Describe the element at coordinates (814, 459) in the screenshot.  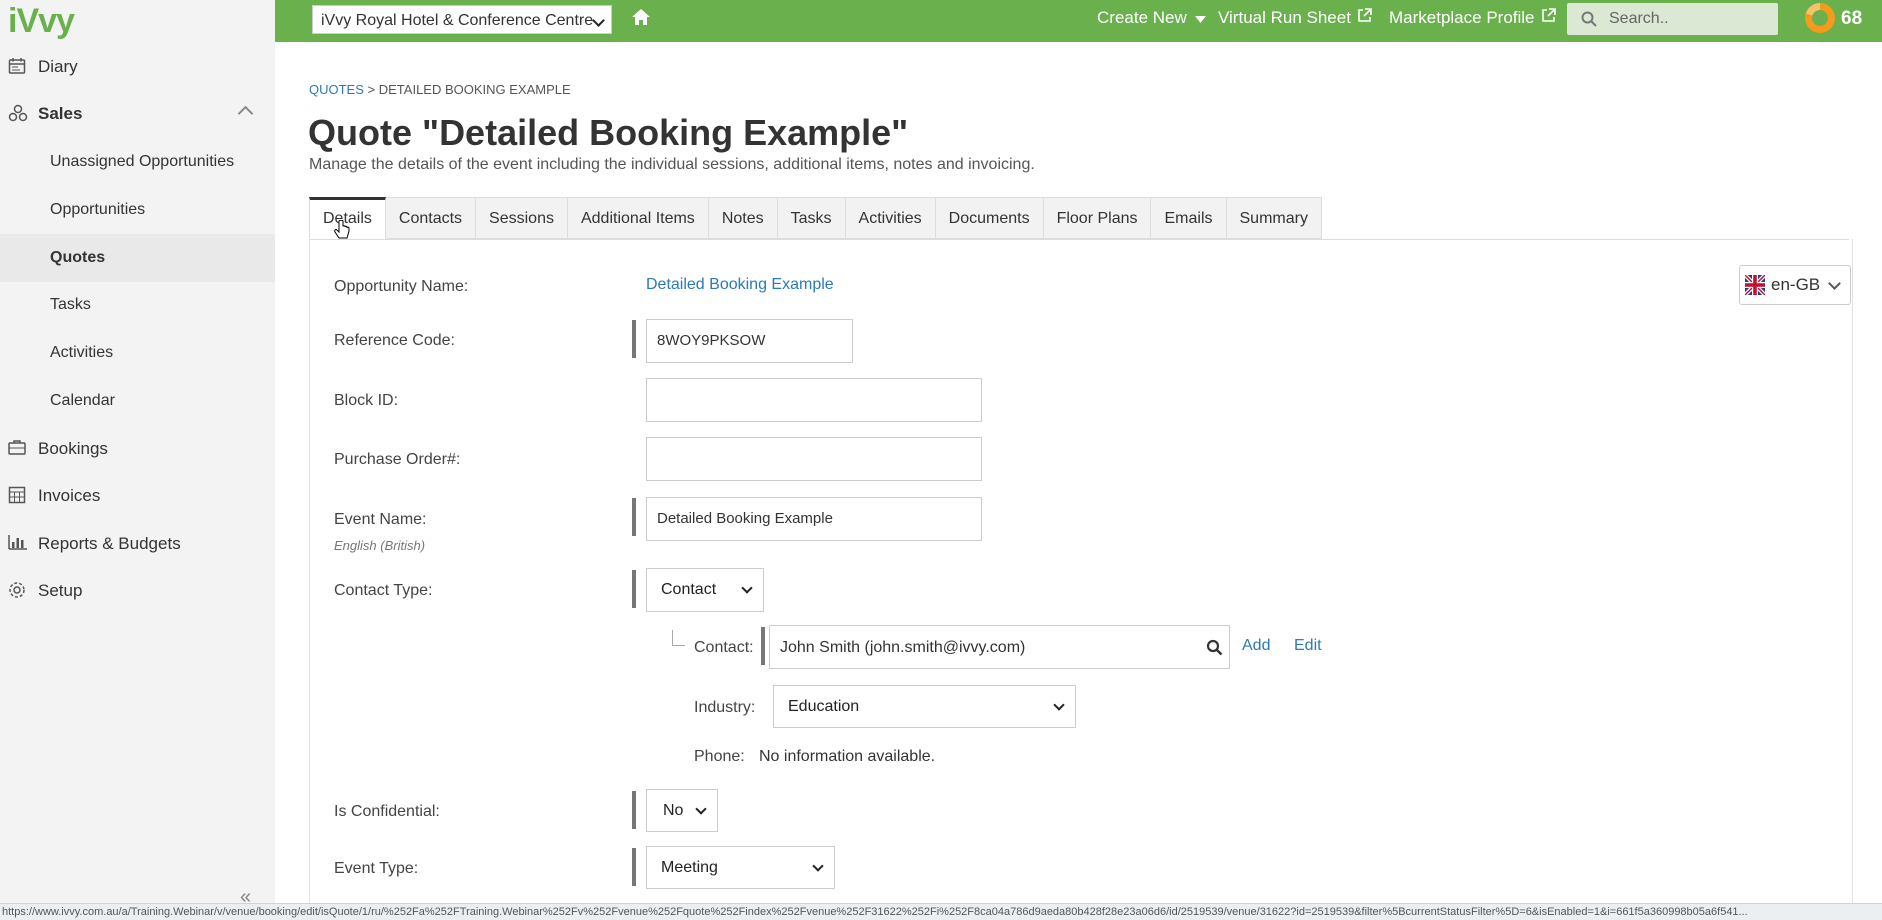
I see `purchase-order-input` at that location.